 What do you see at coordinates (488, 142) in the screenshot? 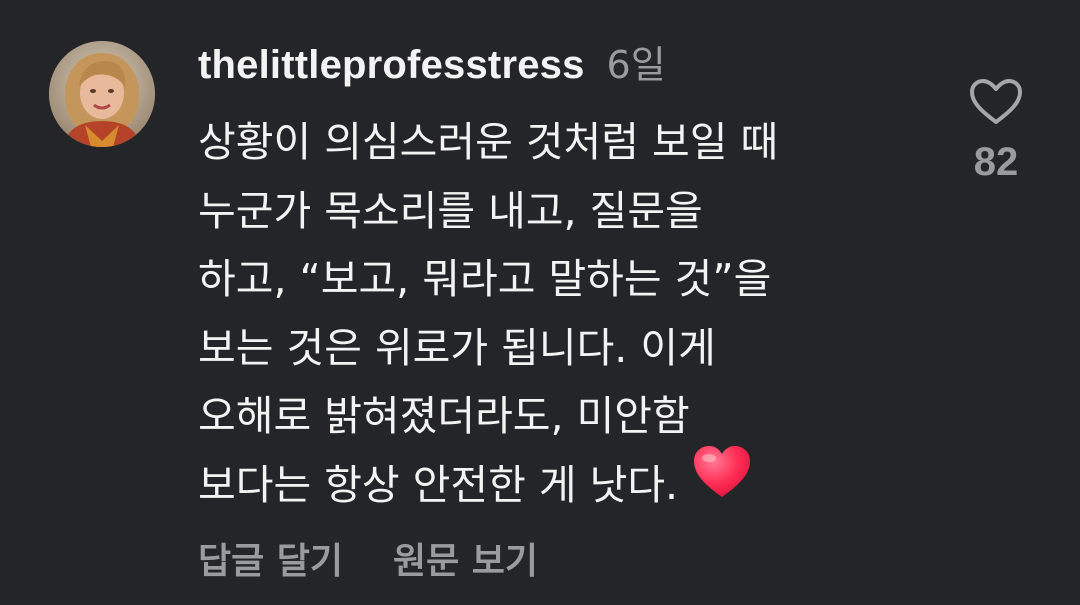
I see `comment-line: 상황이 의심스러운 것처럼 보일 때` at bounding box center [488, 142].